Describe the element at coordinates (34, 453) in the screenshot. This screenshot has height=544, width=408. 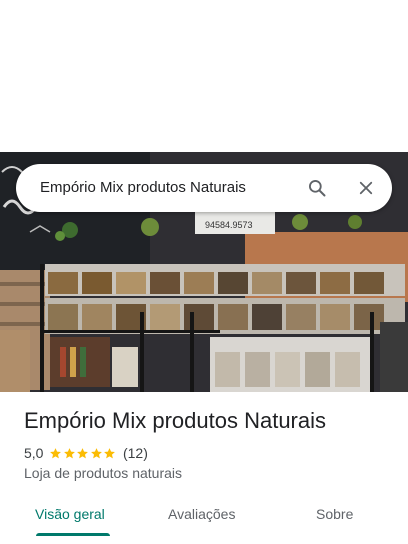
I see `rating-score: 5,0` at that location.